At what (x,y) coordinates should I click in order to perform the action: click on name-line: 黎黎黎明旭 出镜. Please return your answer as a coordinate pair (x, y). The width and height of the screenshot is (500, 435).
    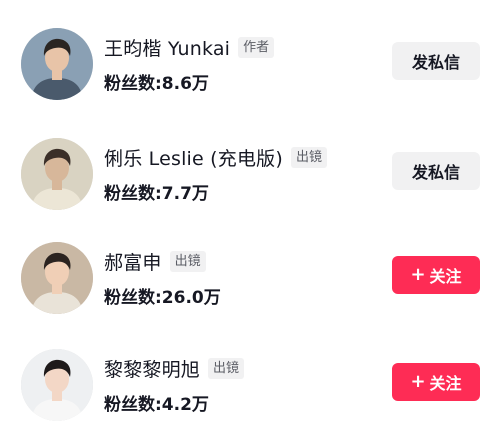
    Looking at the image, I should click on (174, 368).